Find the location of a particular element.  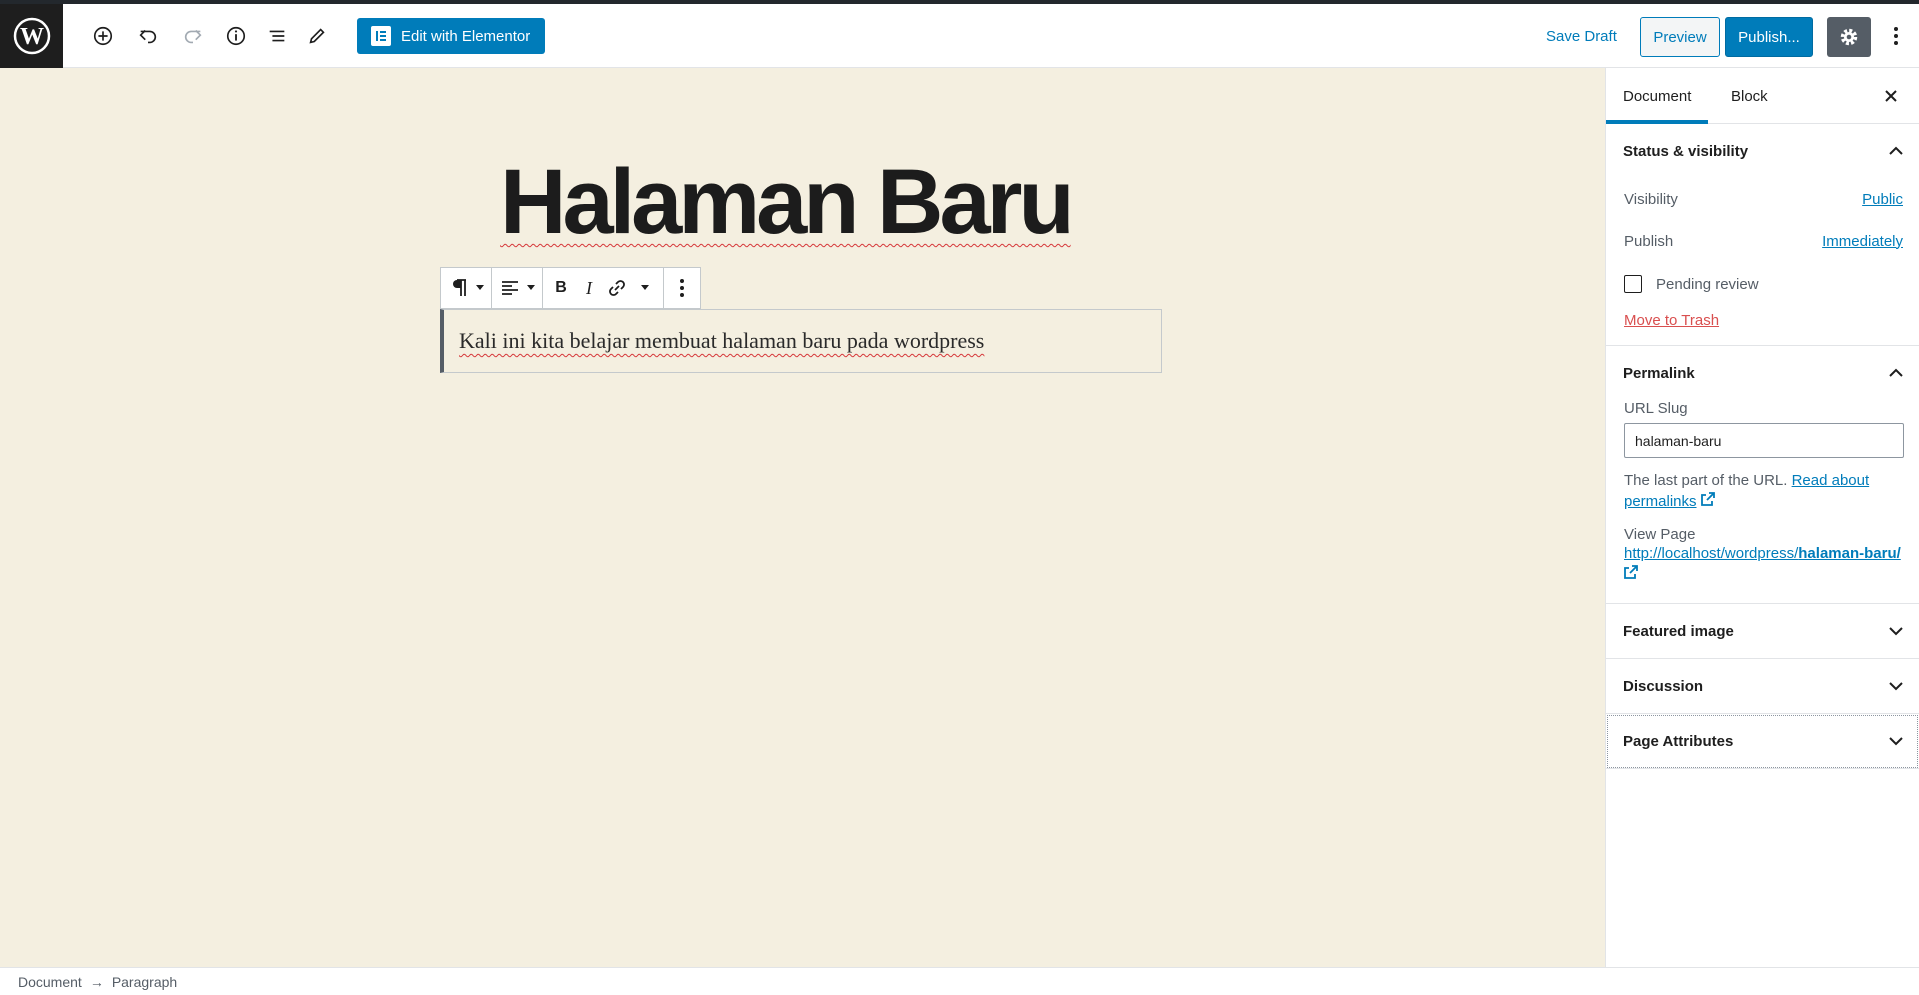

close-icon is located at coordinates (1891, 96).